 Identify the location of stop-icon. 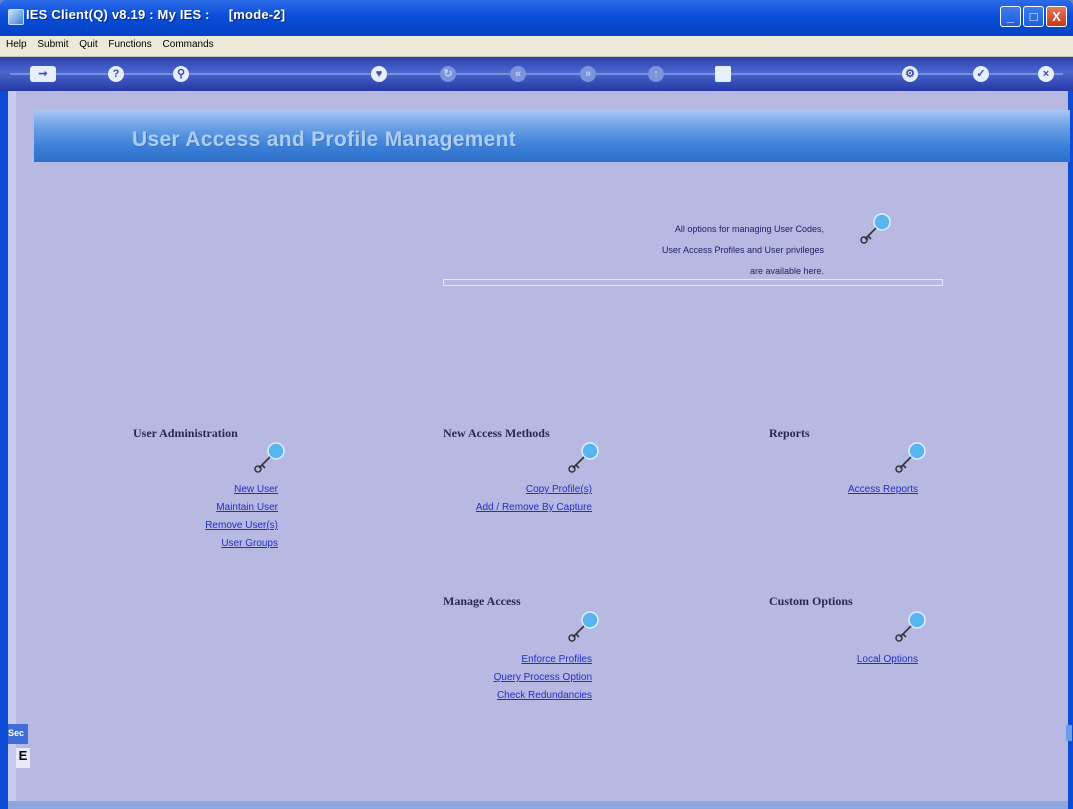
(723, 74).